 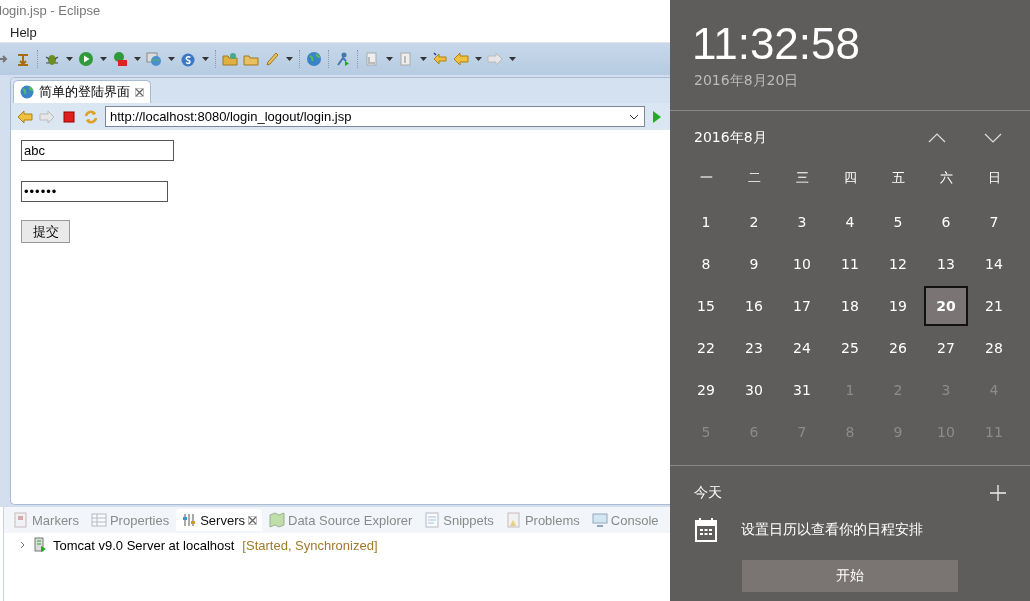 What do you see at coordinates (994, 348) in the screenshot?
I see `day-cell: 28` at bounding box center [994, 348].